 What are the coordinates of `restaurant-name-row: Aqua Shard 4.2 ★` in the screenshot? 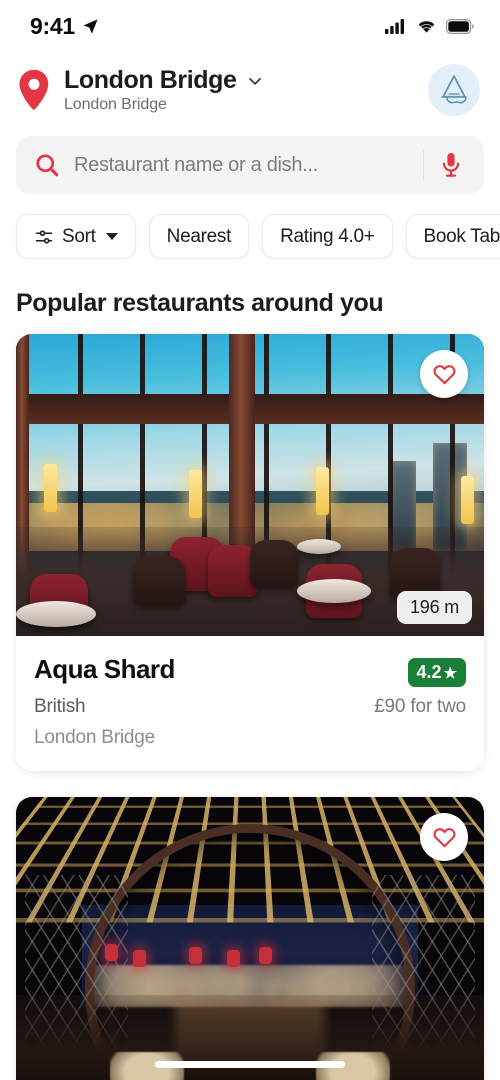 It's located at (250, 670).